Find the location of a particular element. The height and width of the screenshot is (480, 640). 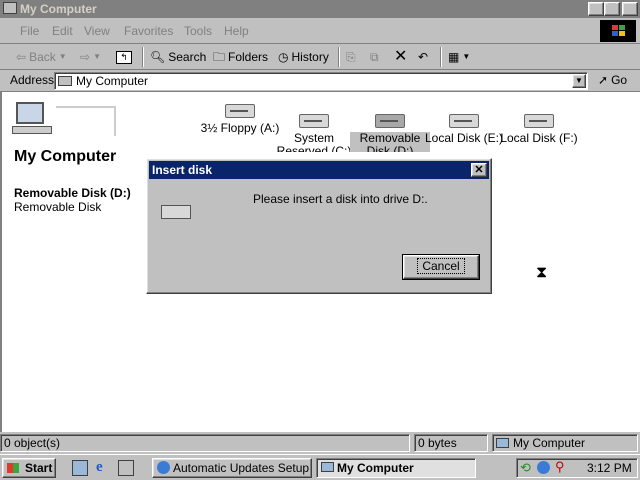

status-zone: My Computer is located at coordinates (565, 443).